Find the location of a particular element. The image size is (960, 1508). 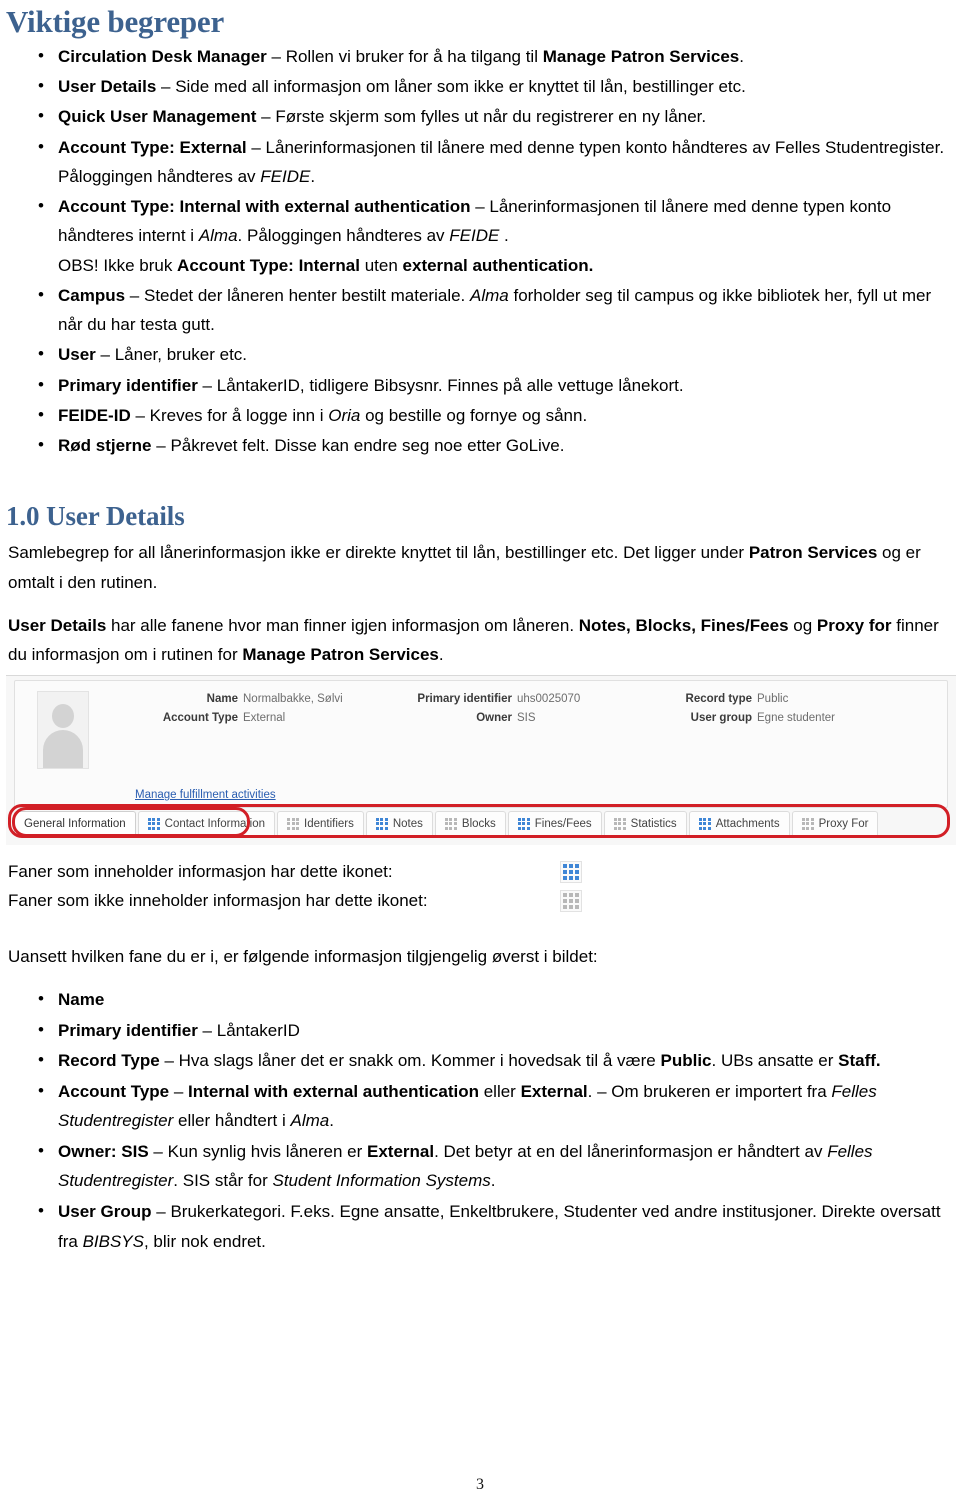

tab-general-information: General Information is located at coordinates (75, 823).